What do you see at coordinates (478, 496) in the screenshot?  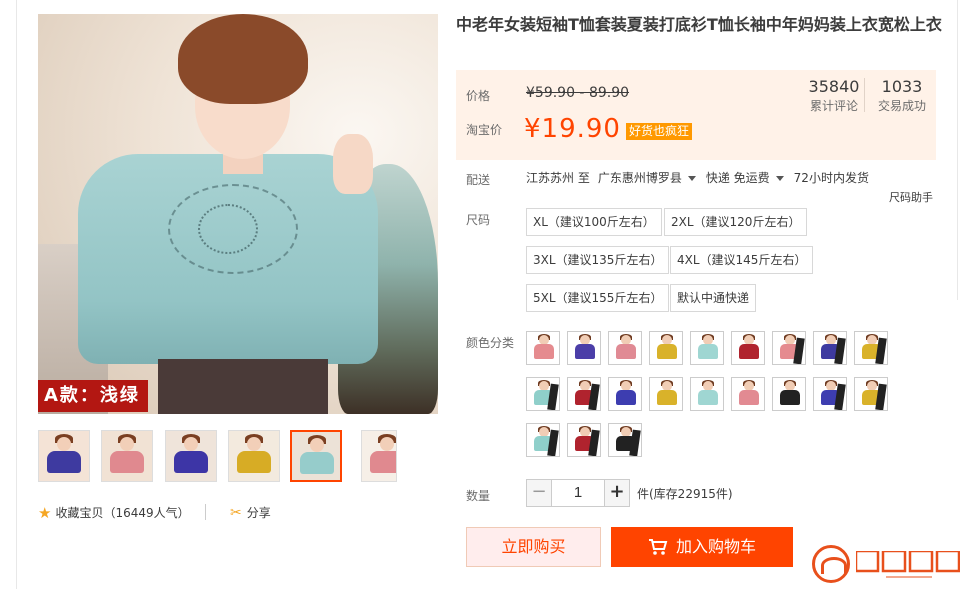 I see `quantity-label: 数量` at bounding box center [478, 496].